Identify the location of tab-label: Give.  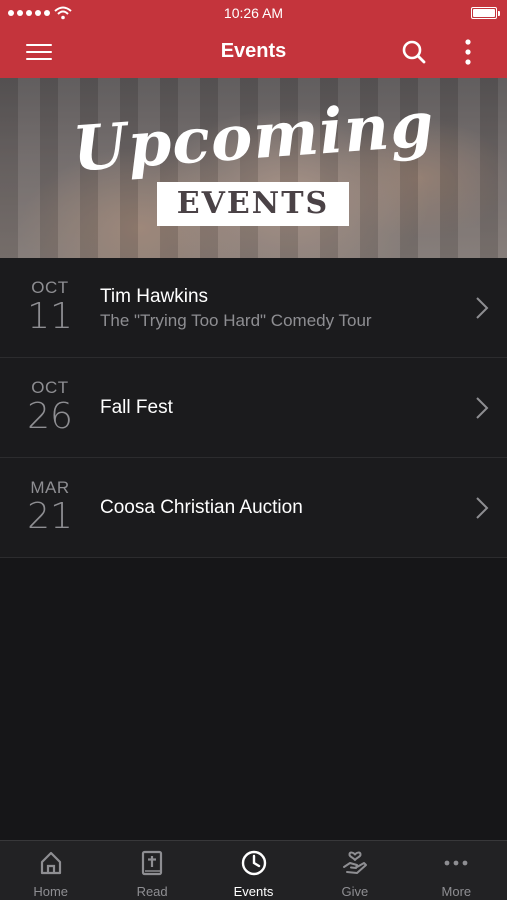
(355, 891).